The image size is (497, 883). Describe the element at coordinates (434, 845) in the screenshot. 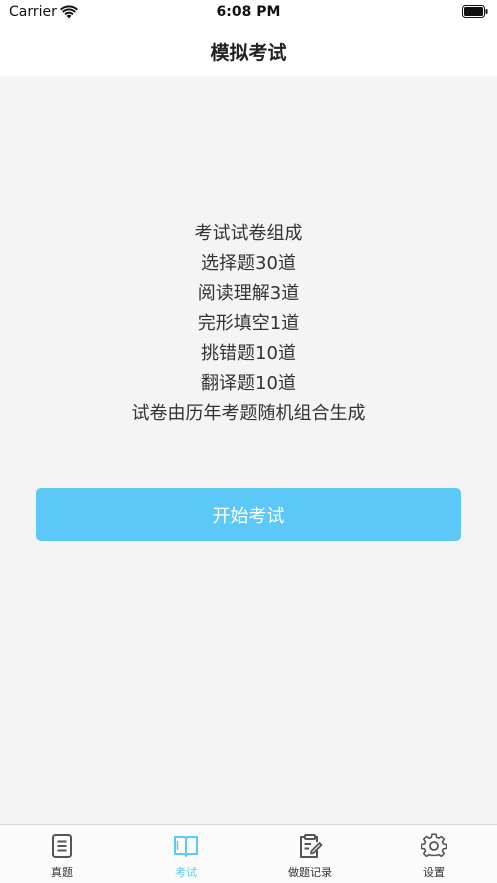

I see `gear-icon` at that location.